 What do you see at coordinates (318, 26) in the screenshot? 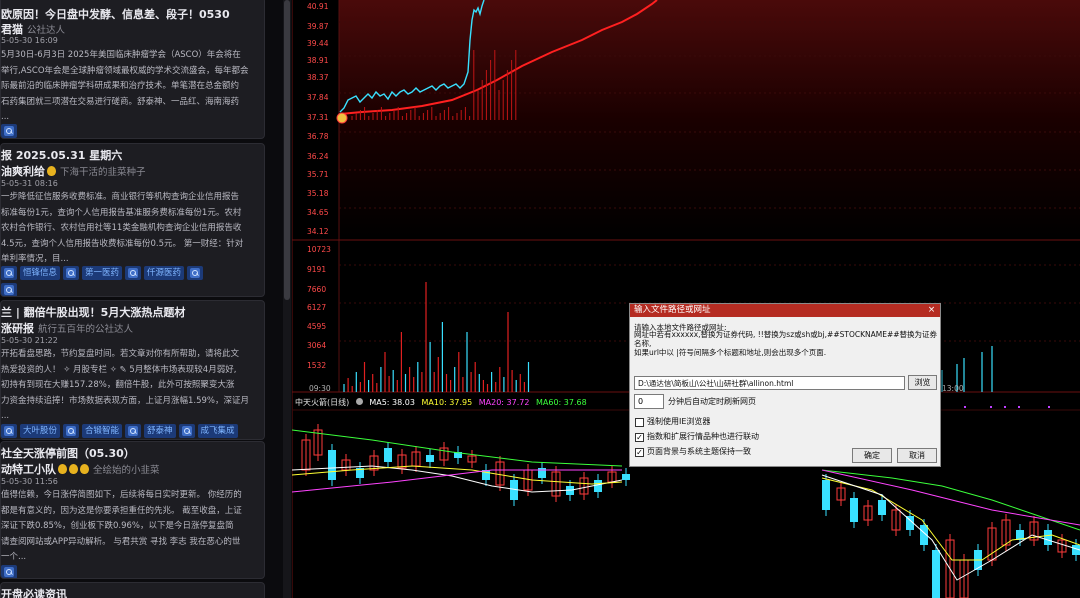
I see `price-axis-label: 39.87` at bounding box center [318, 26].